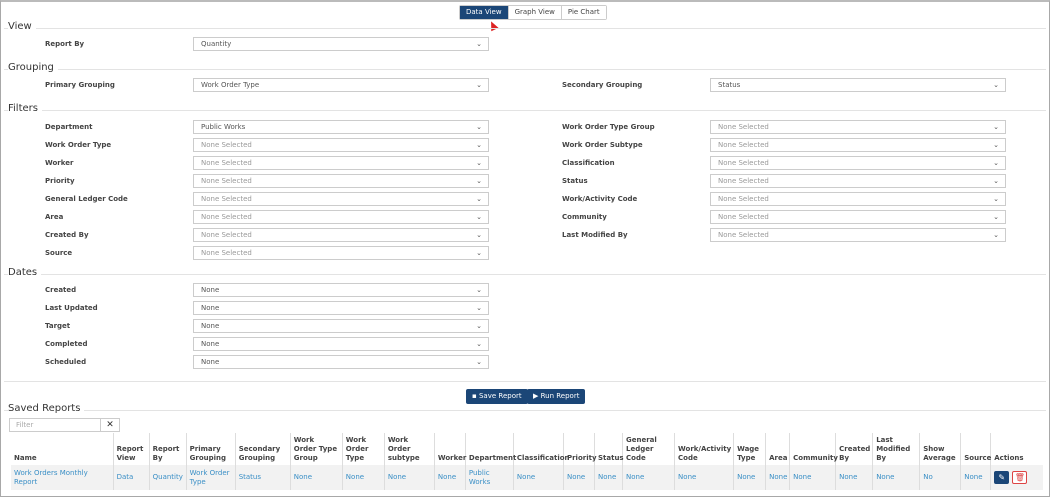 The height and width of the screenshot is (497, 1050). I want to click on classification-select: None Selected ⌄, so click(858, 163).